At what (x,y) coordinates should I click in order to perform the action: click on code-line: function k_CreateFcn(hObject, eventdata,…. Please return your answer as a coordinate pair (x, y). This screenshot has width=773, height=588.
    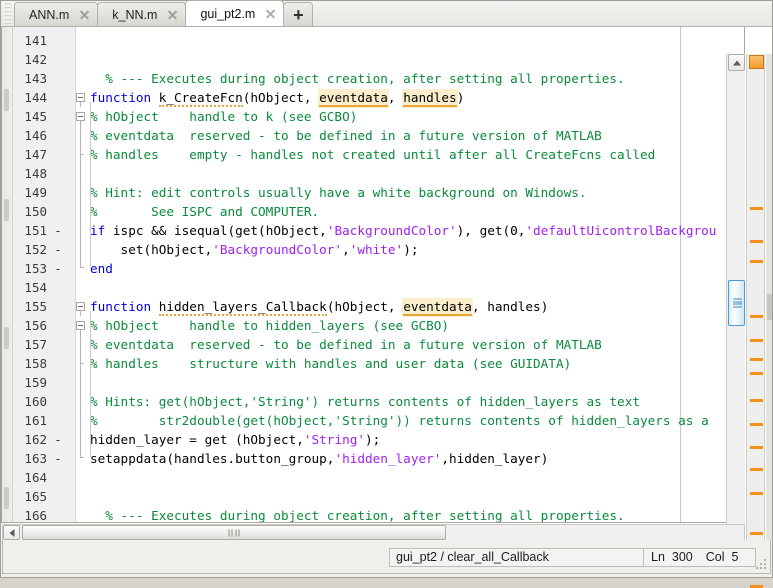
    Looking at the image, I should click on (277, 97).